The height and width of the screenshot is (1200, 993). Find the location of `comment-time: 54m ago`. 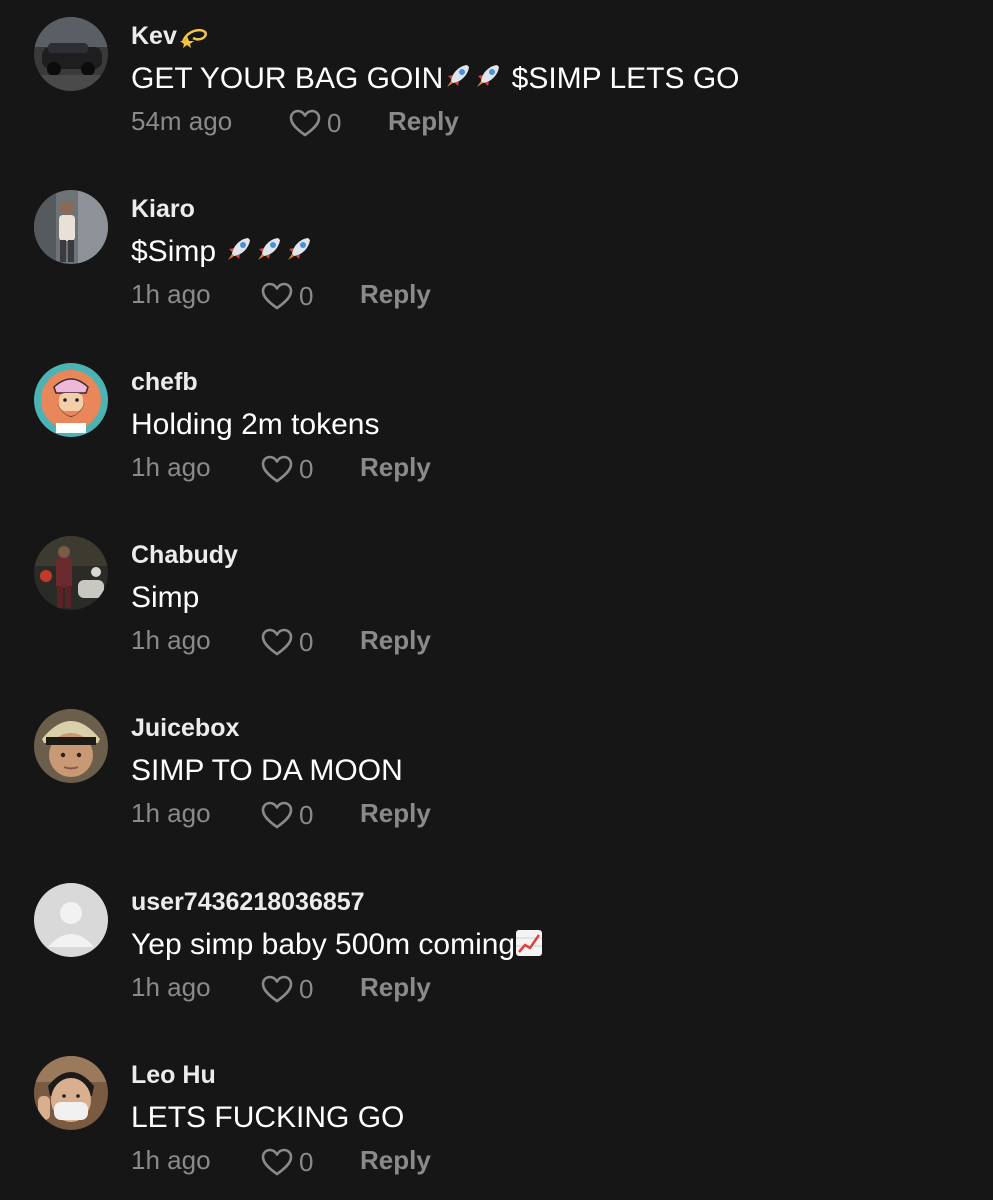

comment-time: 54m ago is located at coordinates (182, 121).